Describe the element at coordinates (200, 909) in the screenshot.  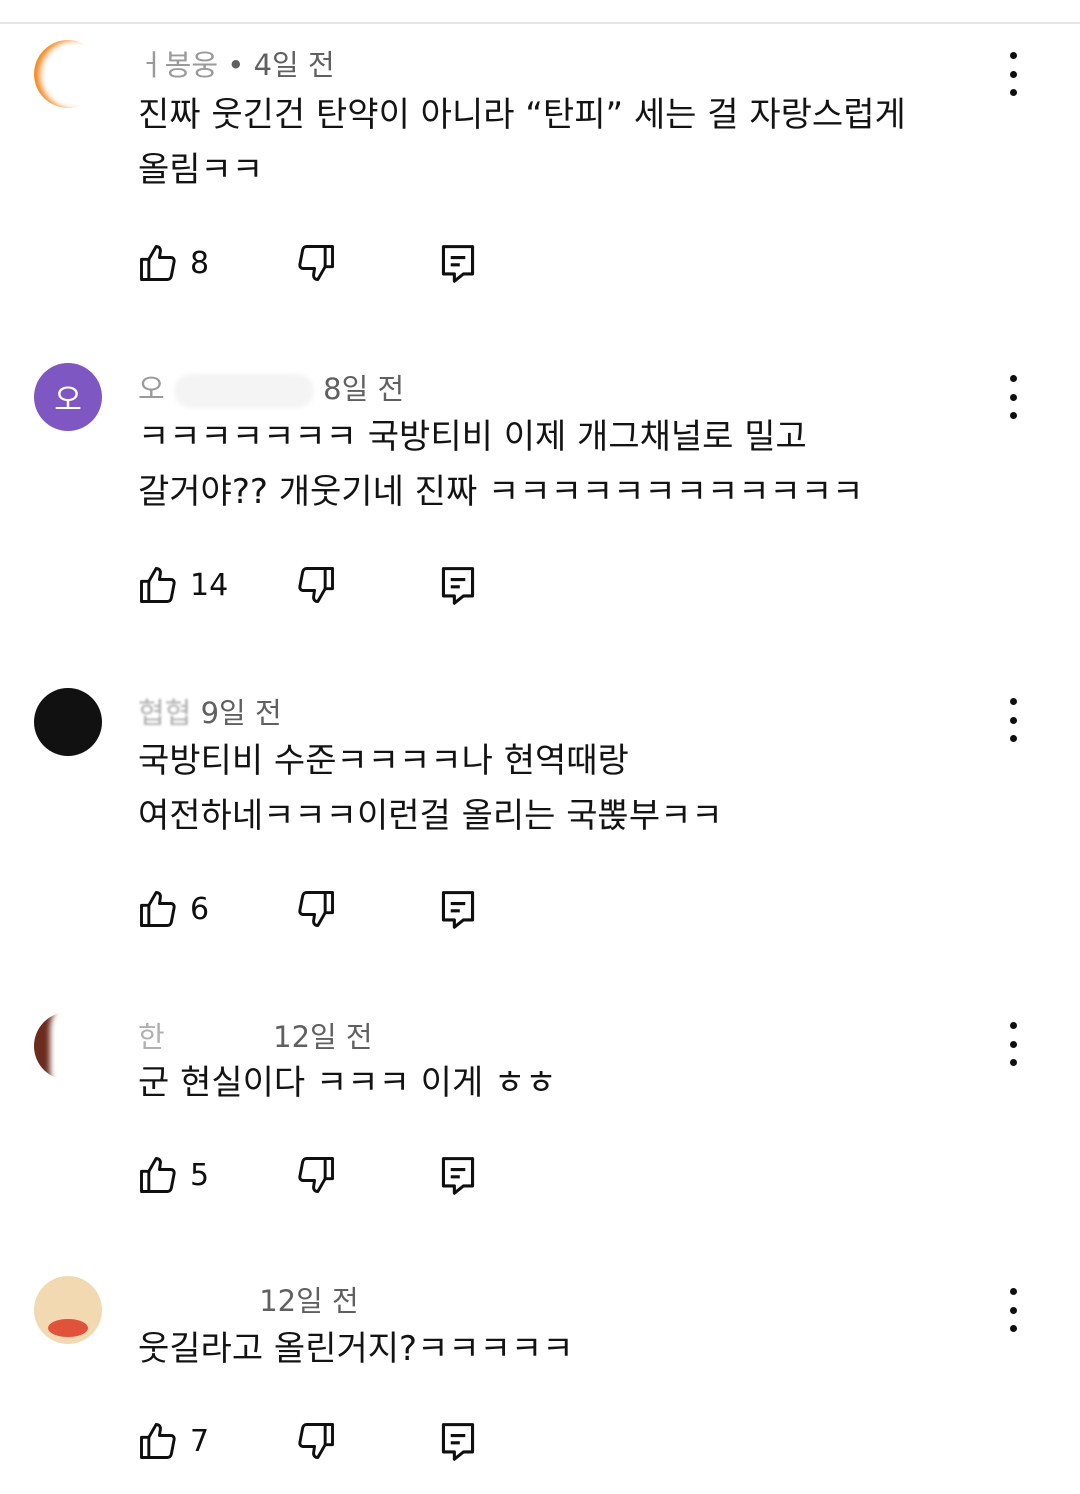
I see `like-count: 6` at that location.